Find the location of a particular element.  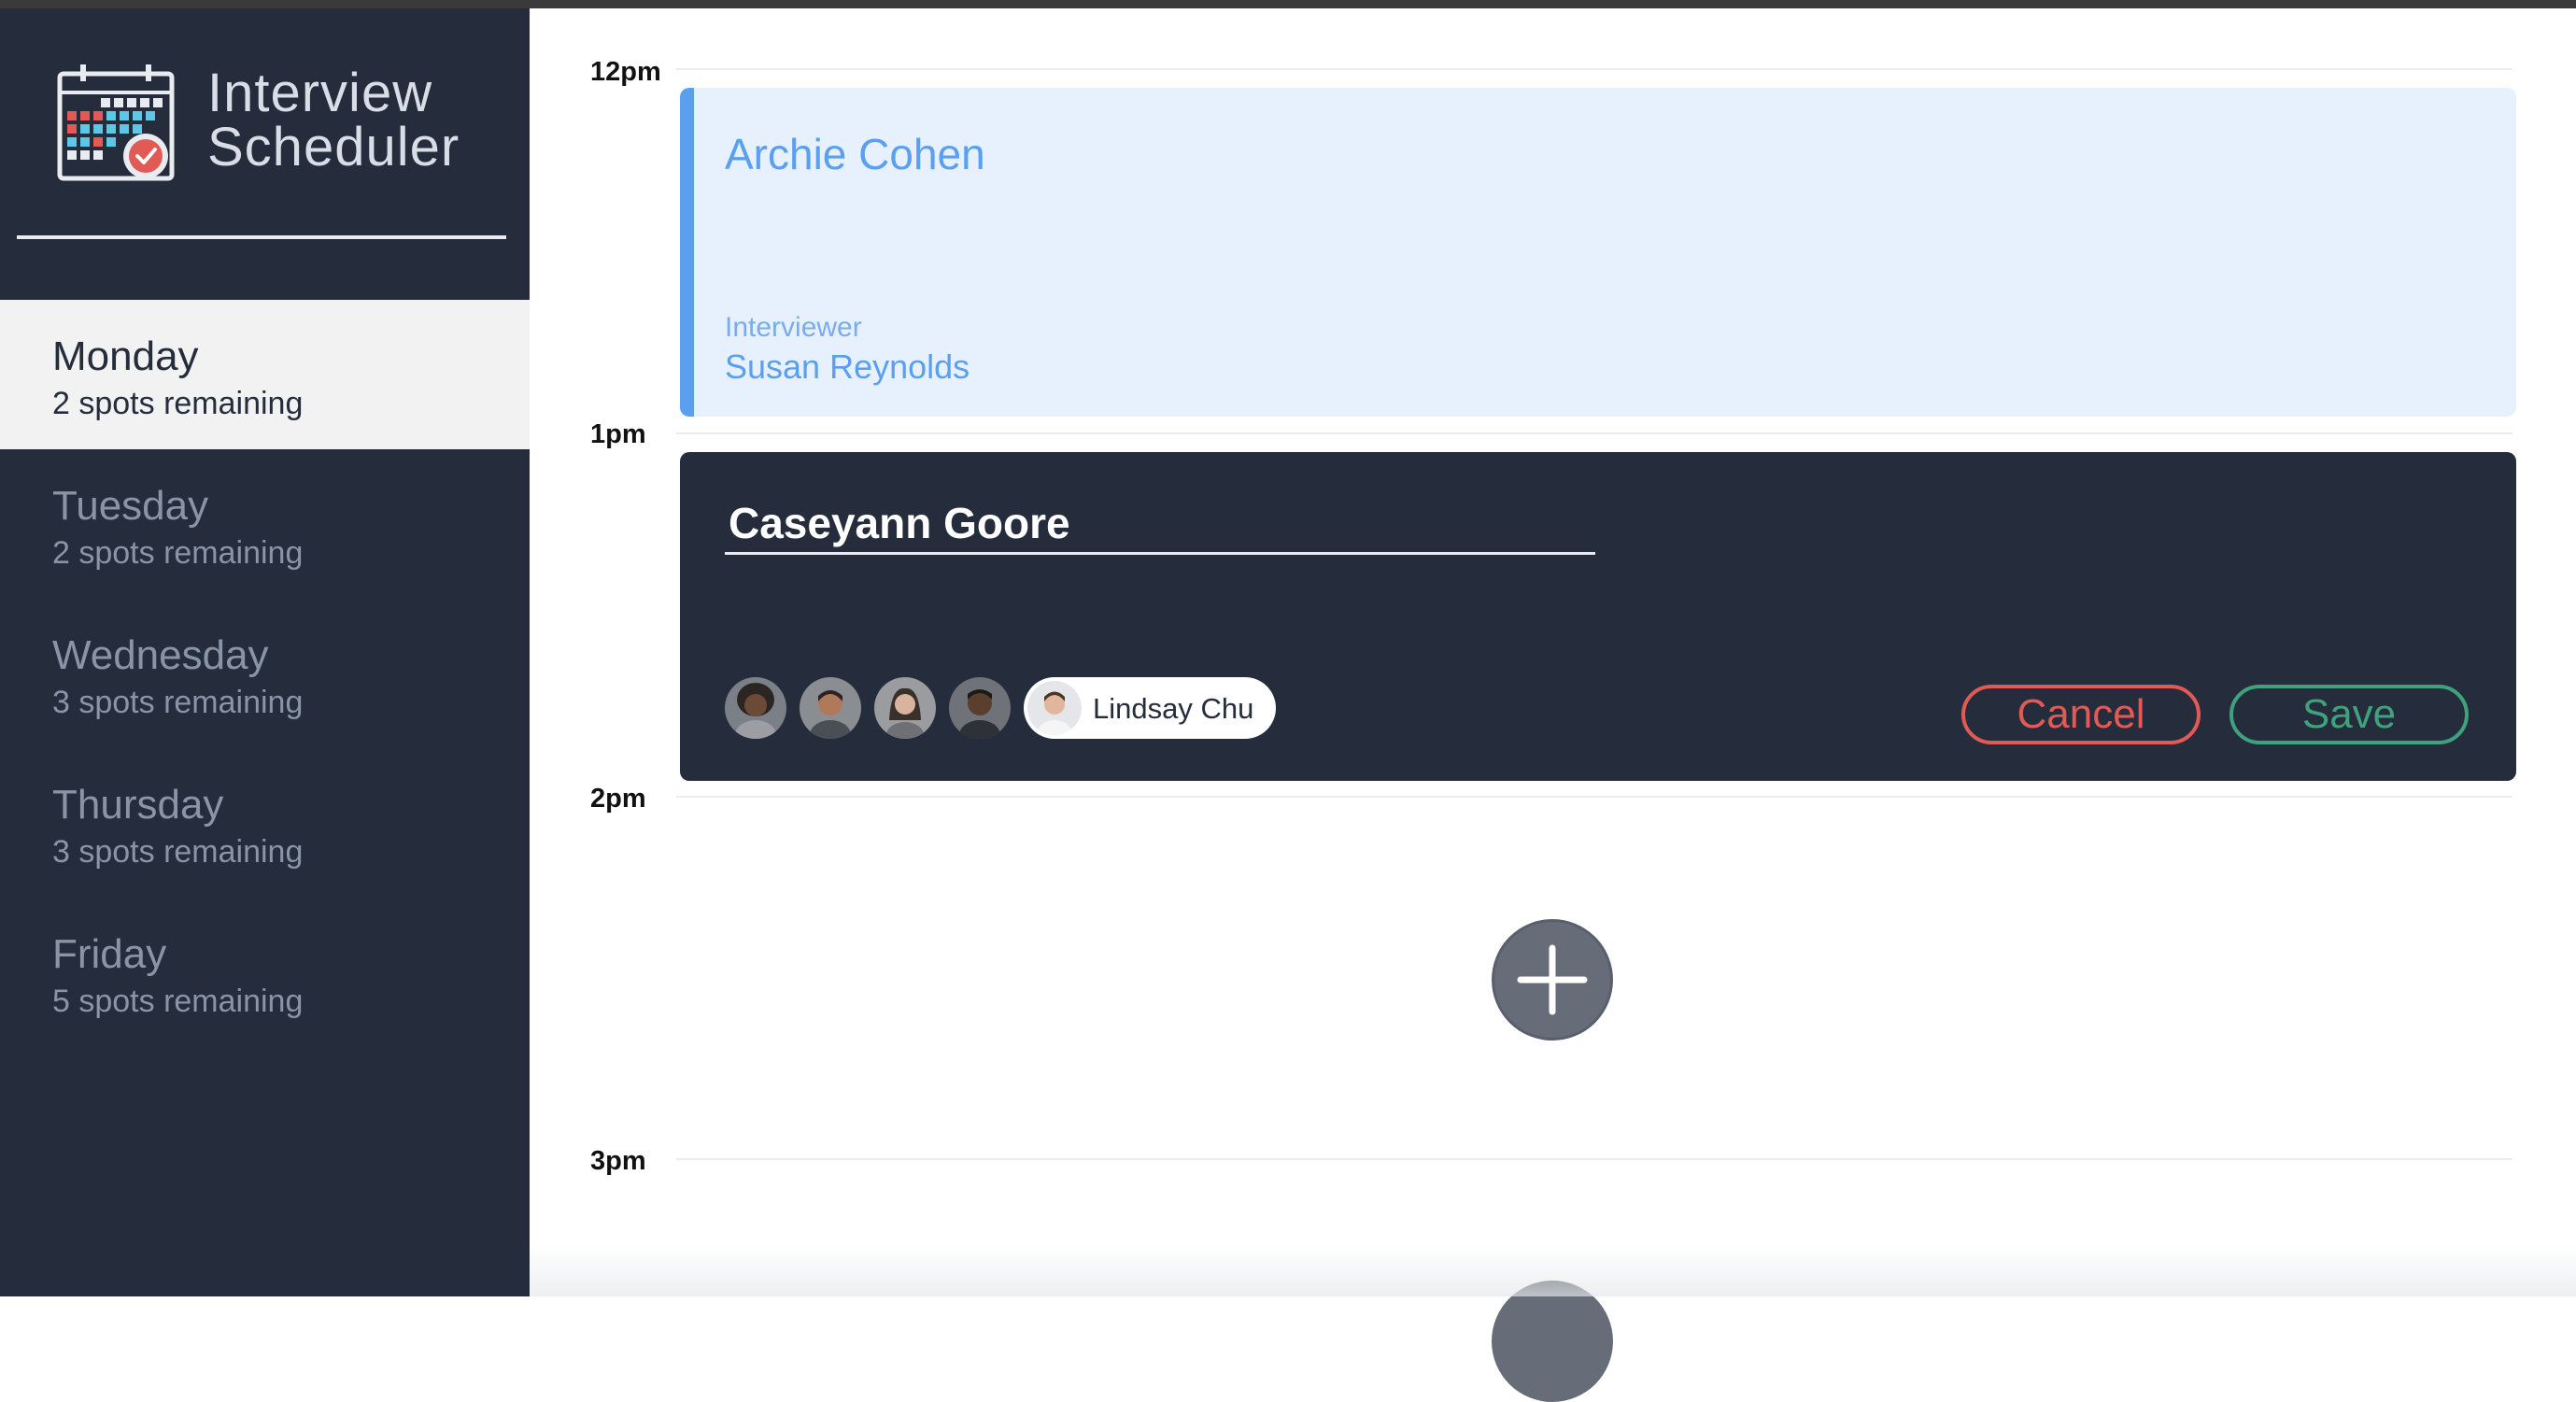

hour-label-2pm: 2pm is located at coordinates (618, 799).